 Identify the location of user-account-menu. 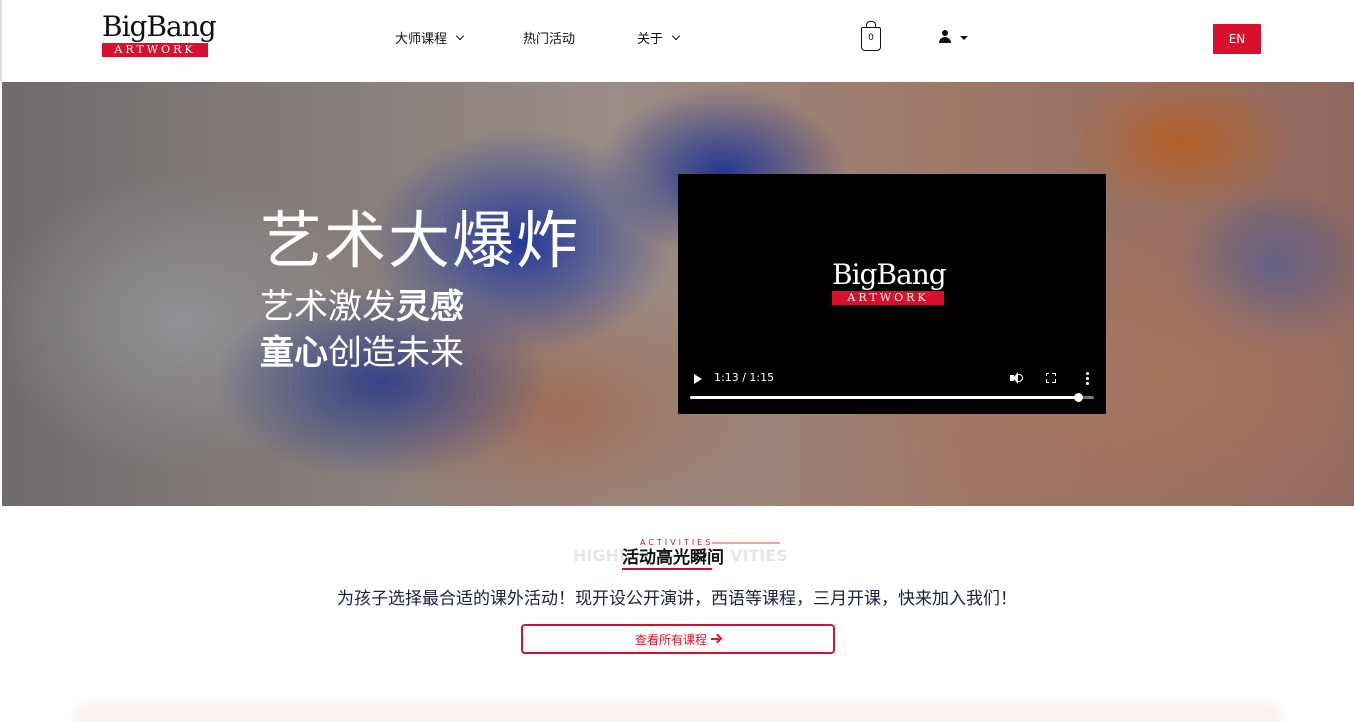
(954, 38).